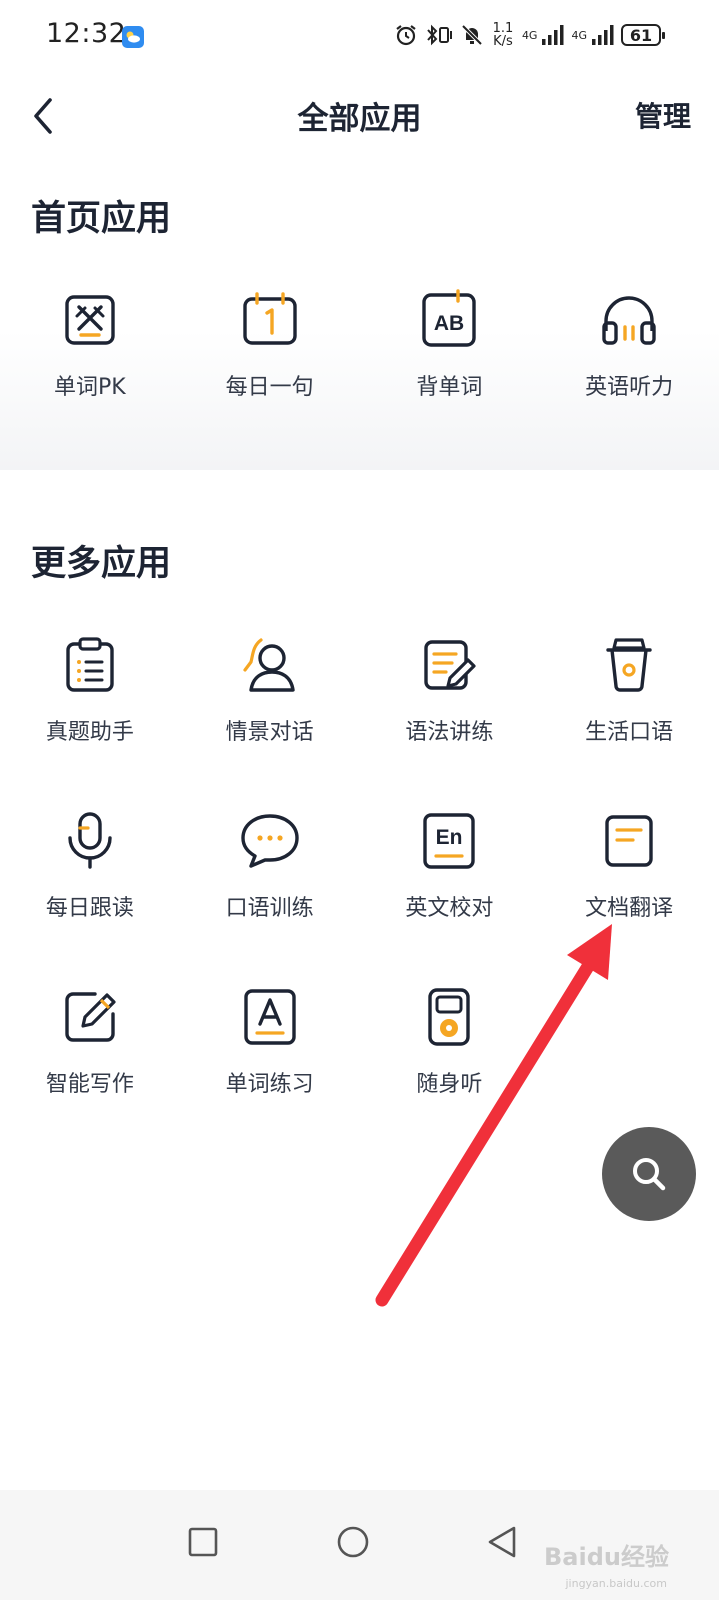  I want to click on home-apps-title: 首页应用, so click(101, 219).